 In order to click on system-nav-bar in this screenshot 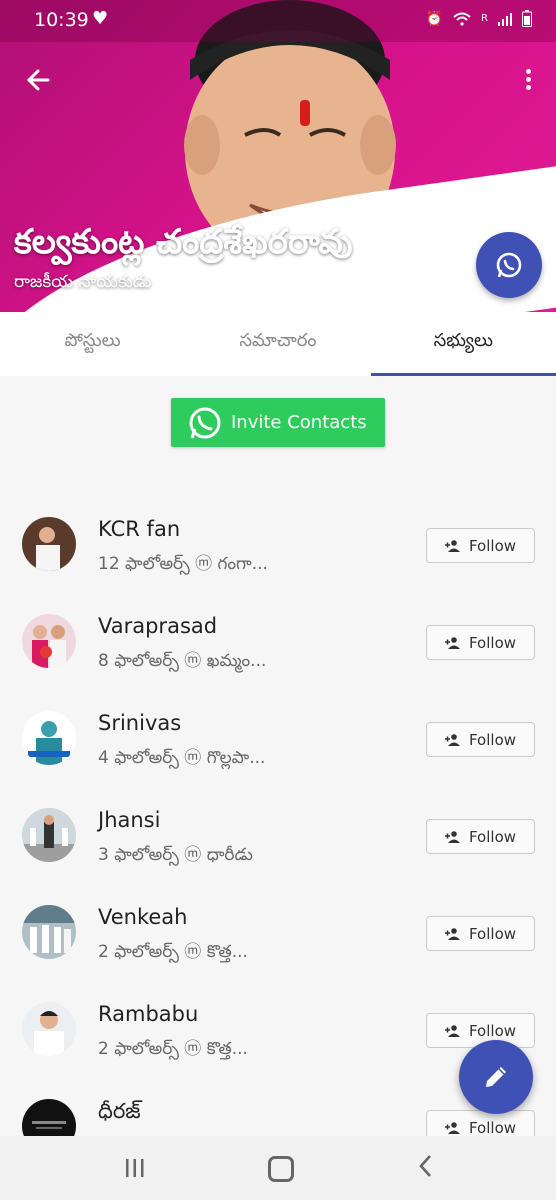, I will do `click(278, 1168)`.